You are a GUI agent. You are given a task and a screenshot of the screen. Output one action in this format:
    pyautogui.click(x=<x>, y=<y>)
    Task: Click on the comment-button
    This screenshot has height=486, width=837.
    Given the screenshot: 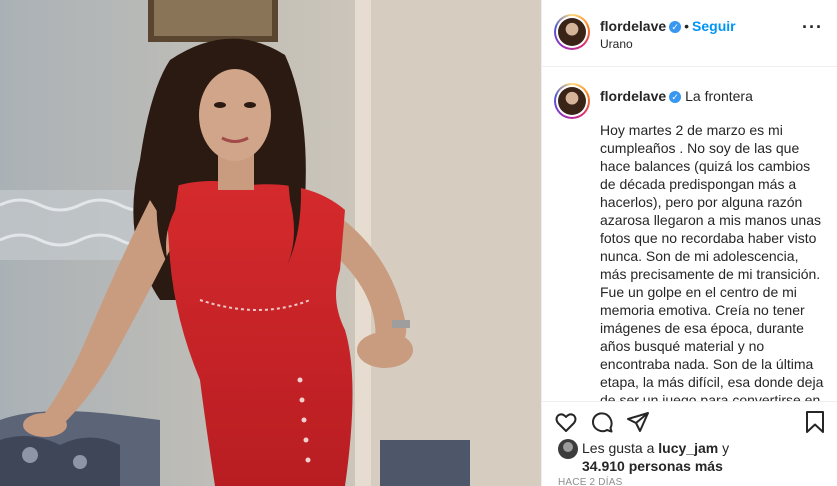 What is the action you would take?
    pyautogui.click(x=602, y=422)
    